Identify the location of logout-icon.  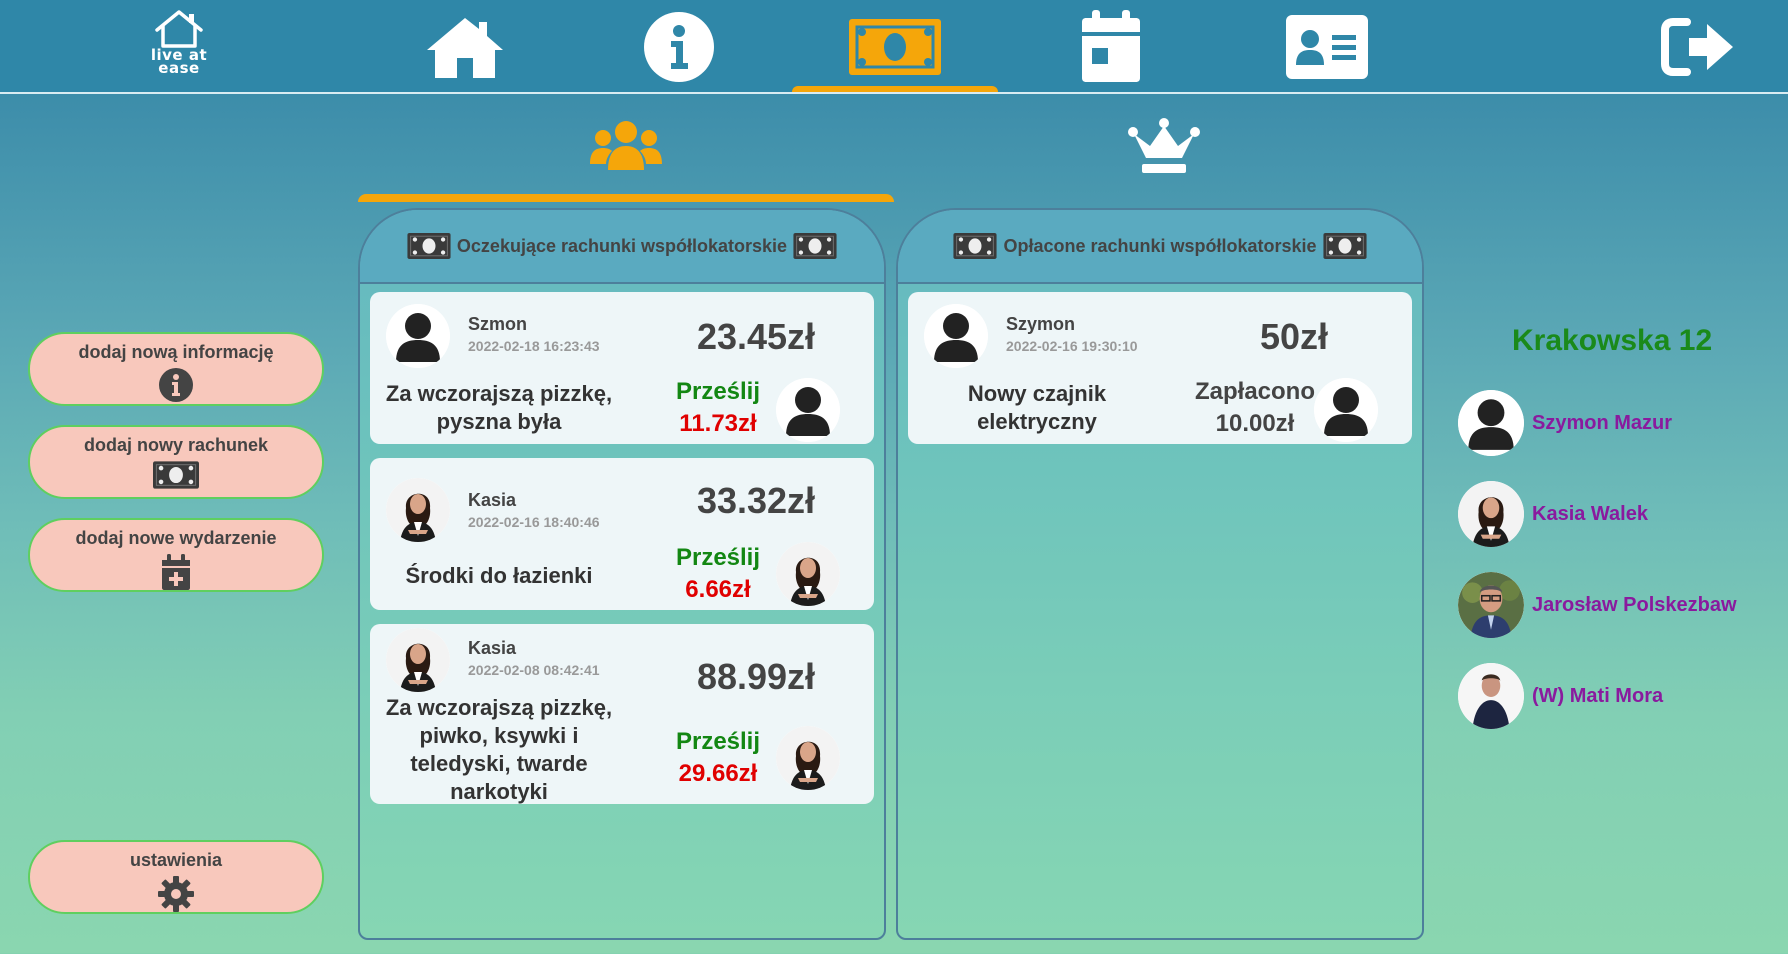
(1697, 47).